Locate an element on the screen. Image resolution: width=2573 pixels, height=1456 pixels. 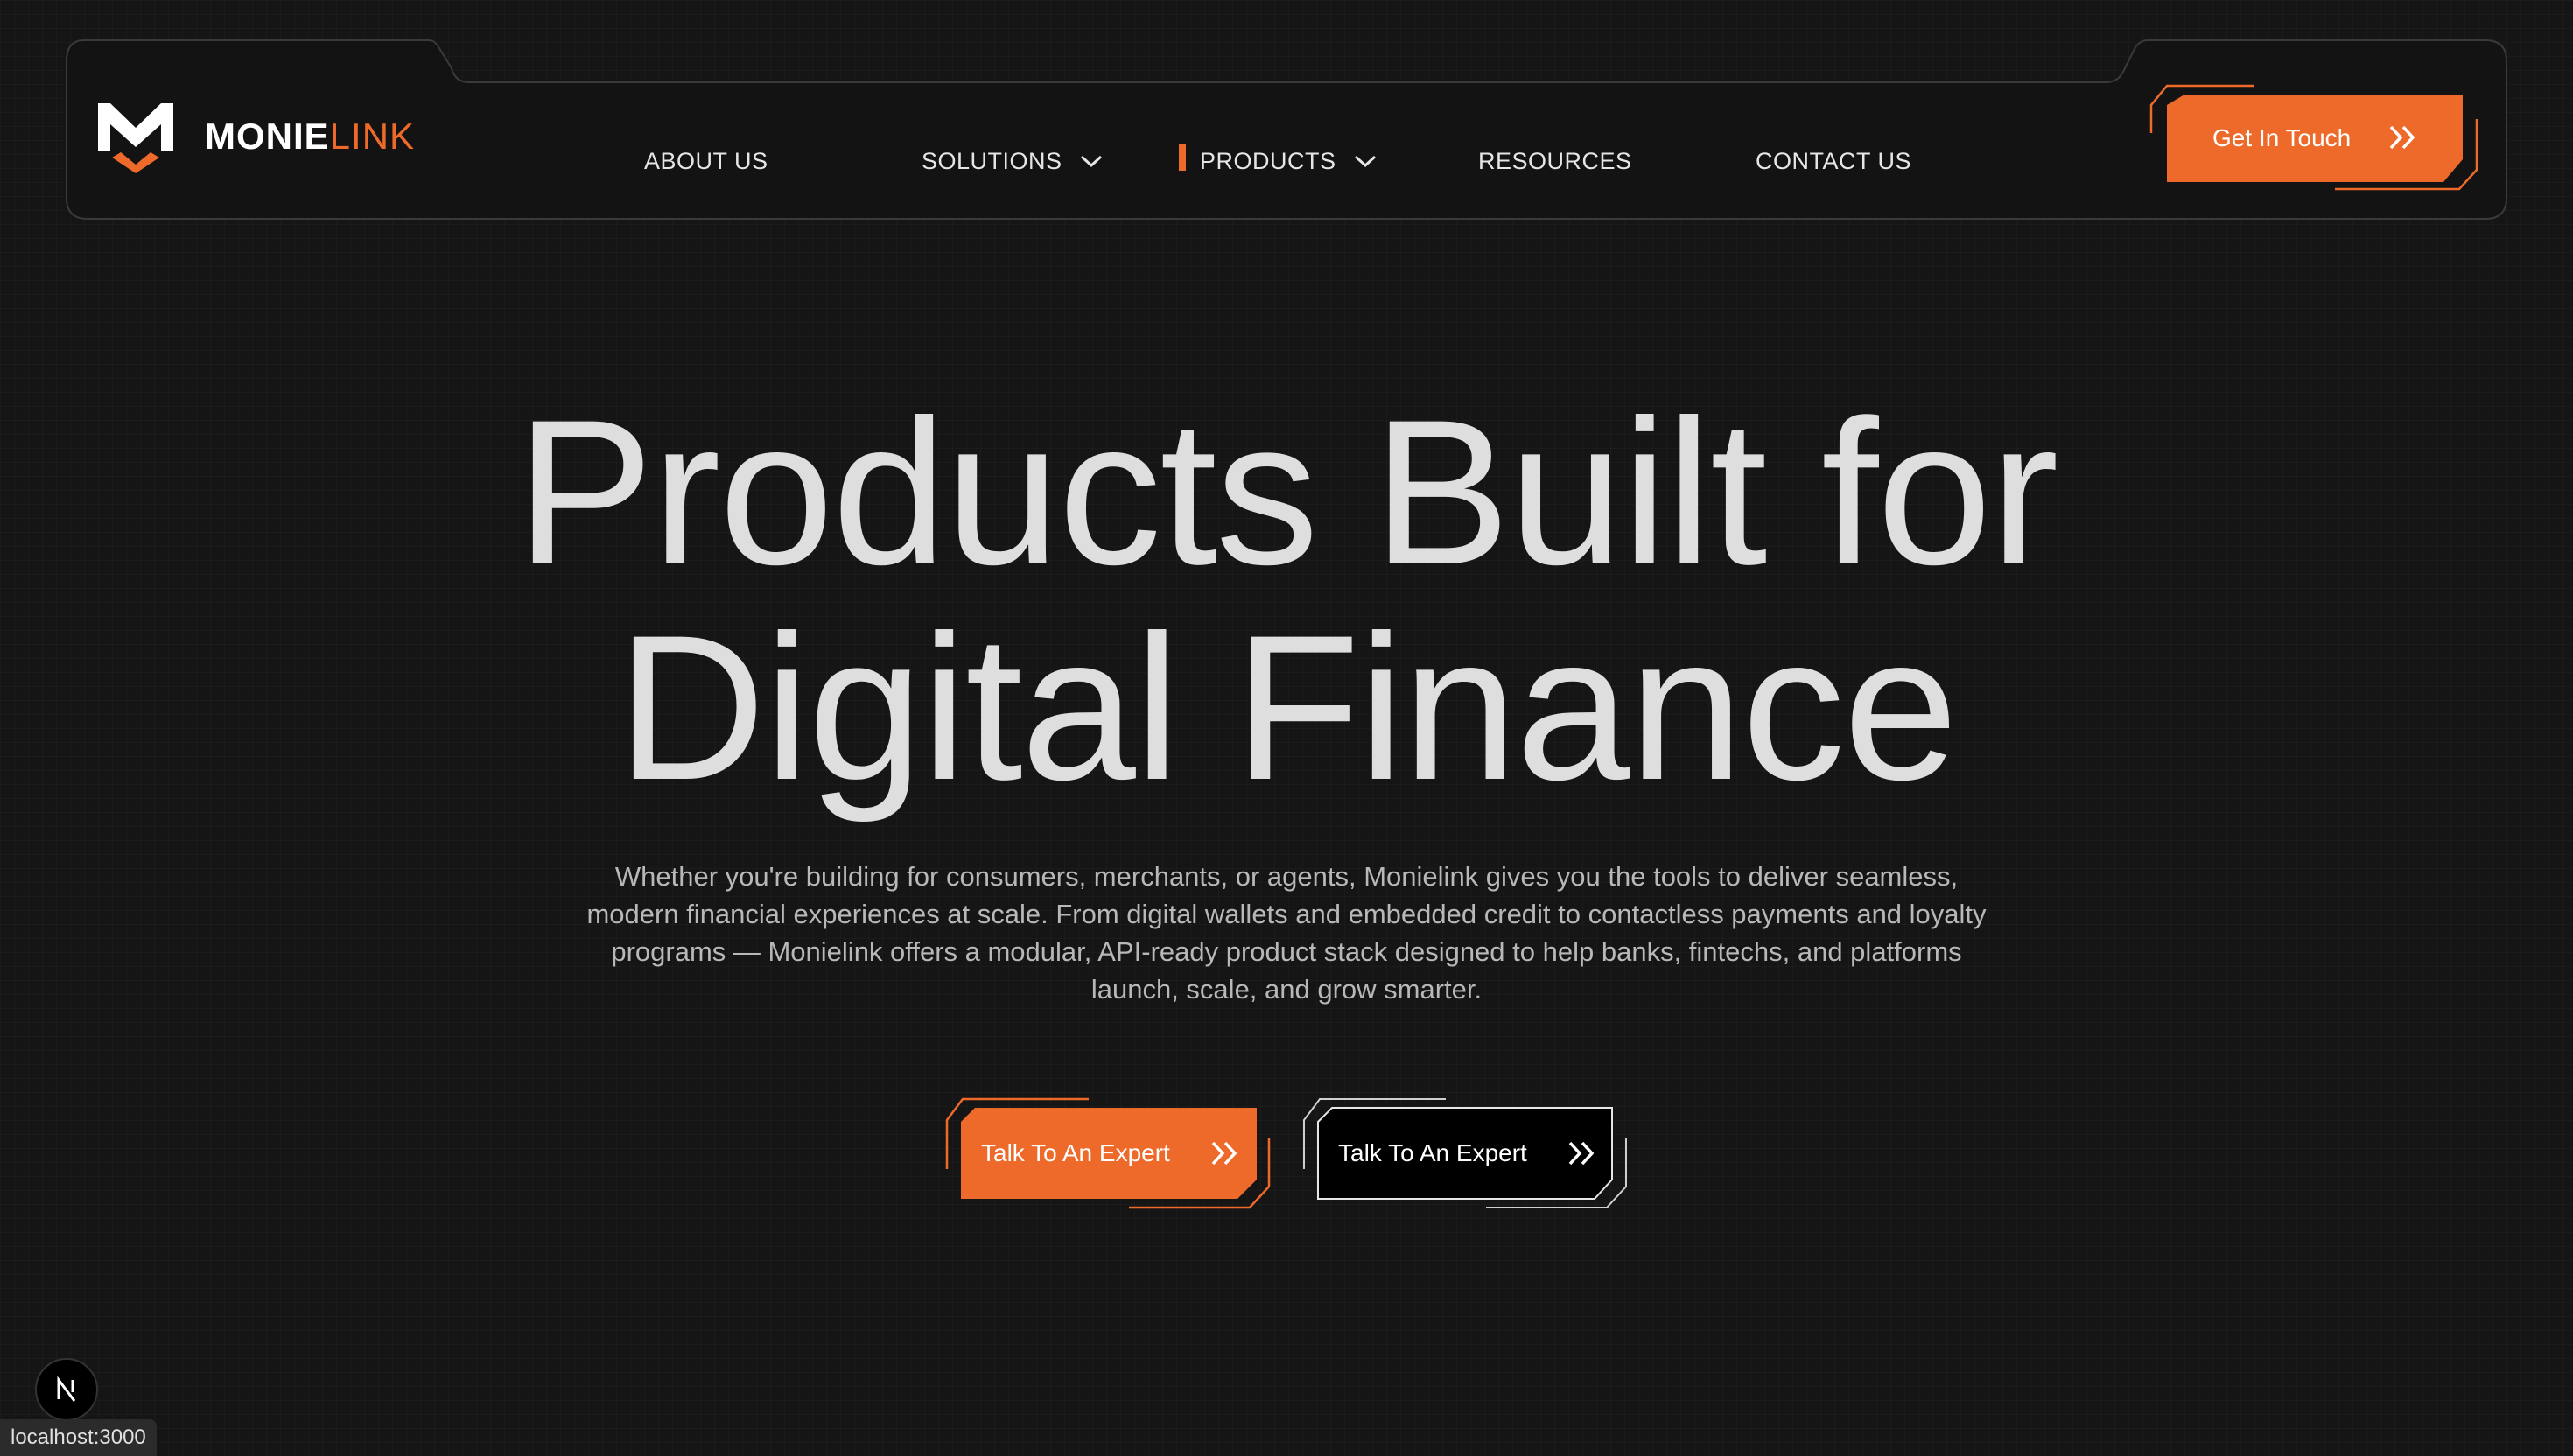
nextjs-dev-badge is located at coordinates (66, 1389).